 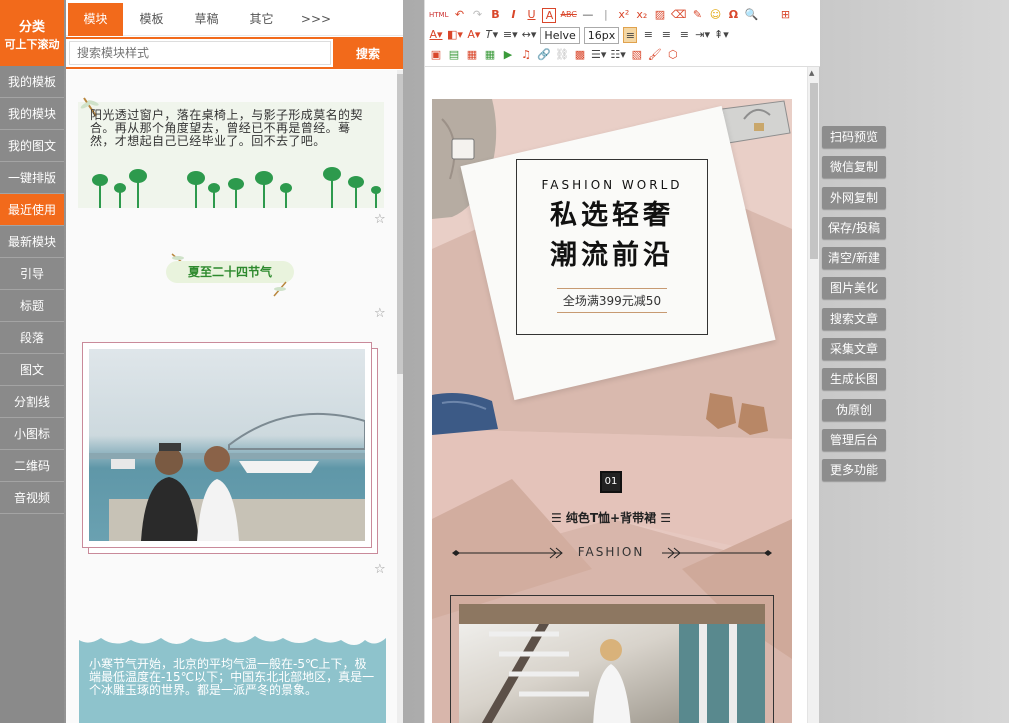 What do you see at coordinates (206, 19) in the screenshot?
I see `tab-drafts: 草稿` at bounding box center [206, 19].